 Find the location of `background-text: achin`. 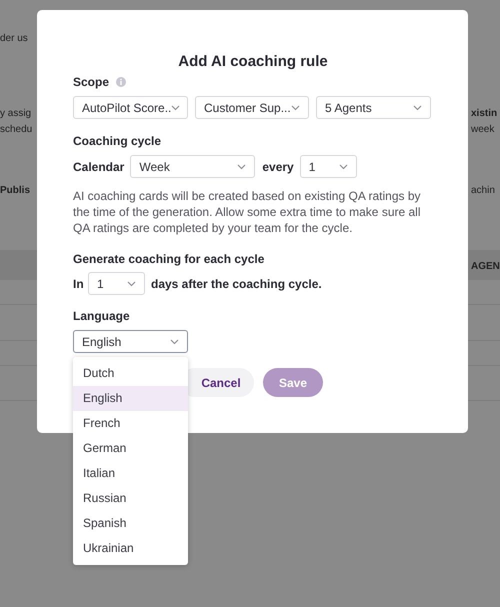

background-text: achin is located at coordinates (483, 191).